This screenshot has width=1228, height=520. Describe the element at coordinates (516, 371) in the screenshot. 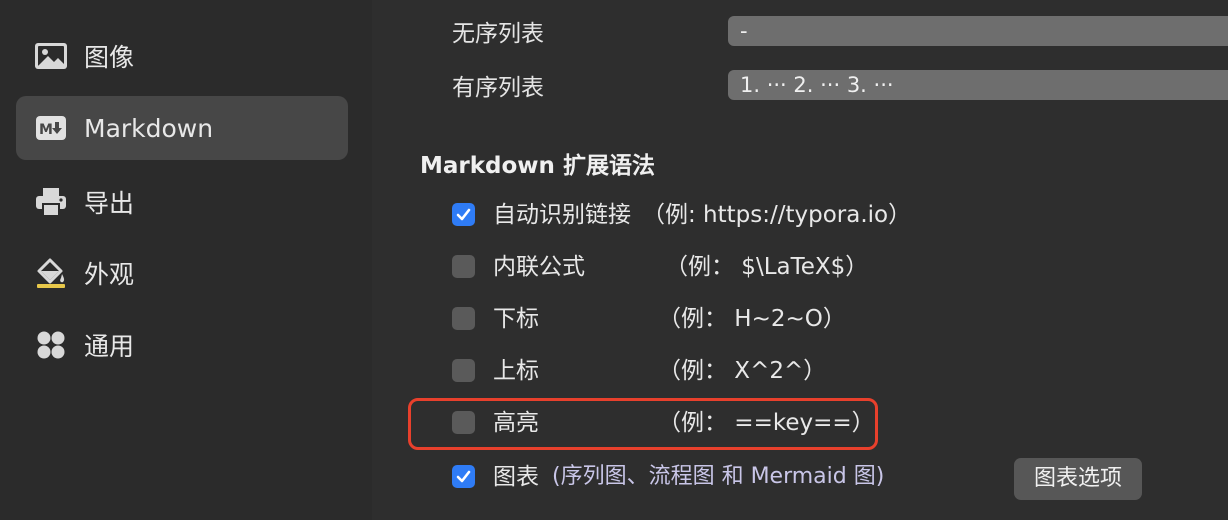

I see `superscript-label: 上标` at that location.